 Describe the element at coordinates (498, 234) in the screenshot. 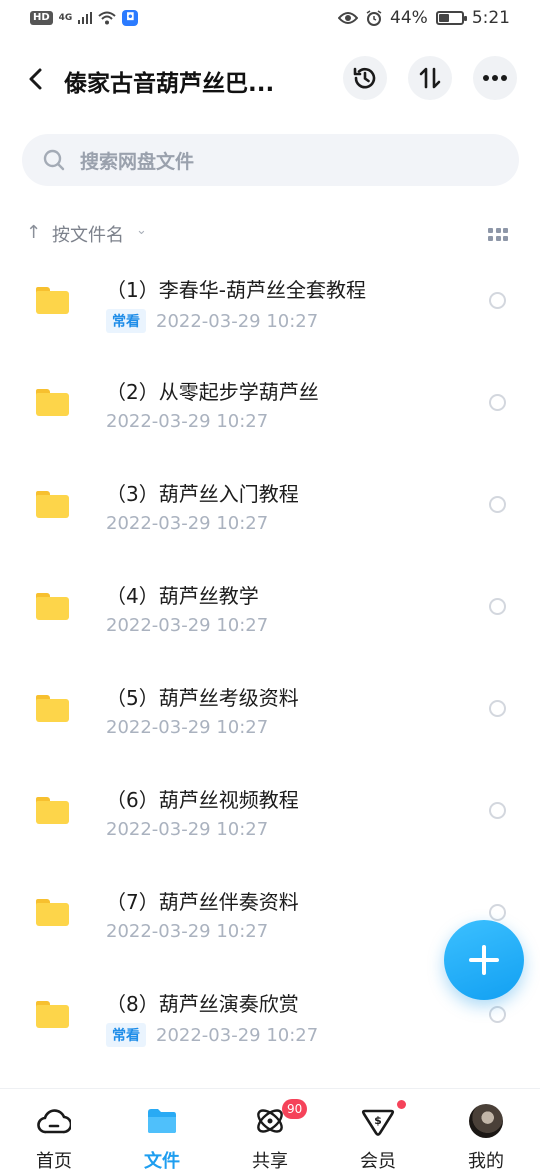

I see `grid-view-icon` at that location.